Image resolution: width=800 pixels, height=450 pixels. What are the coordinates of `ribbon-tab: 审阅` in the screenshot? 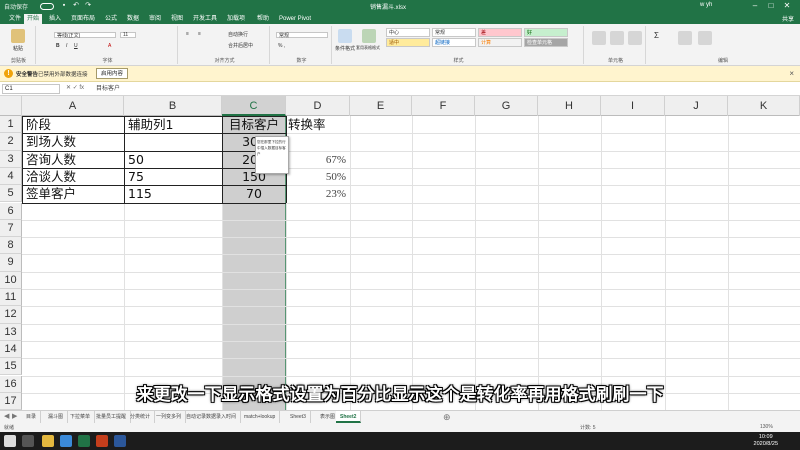 It's located at (155, 19).